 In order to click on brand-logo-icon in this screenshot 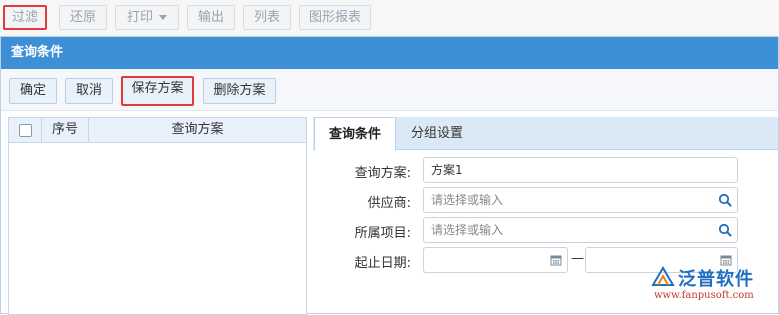, I will do `click(663, 276)`.